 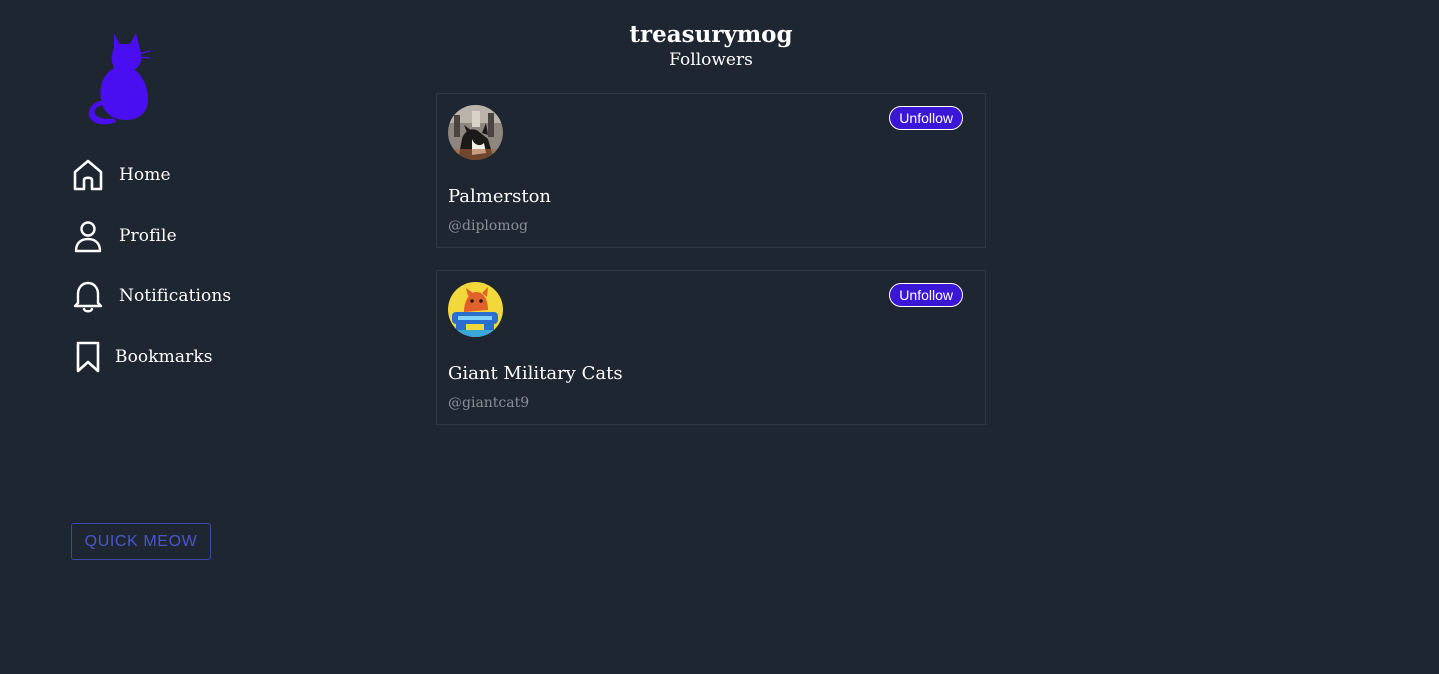 What do you see at coordinates (488, 226) in the screenshot?
I see `user-handle: @diplomog` at bounding box center [488, 226].